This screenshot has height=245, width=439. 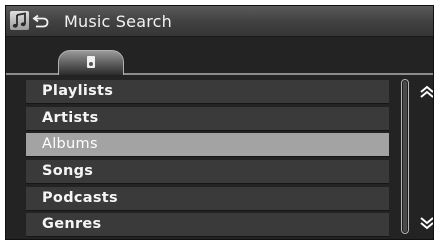 What do you see at coordinates (207, 118) in the screenshot?
I see `list-item-artists: Artists` at bounding box center [207, 118].